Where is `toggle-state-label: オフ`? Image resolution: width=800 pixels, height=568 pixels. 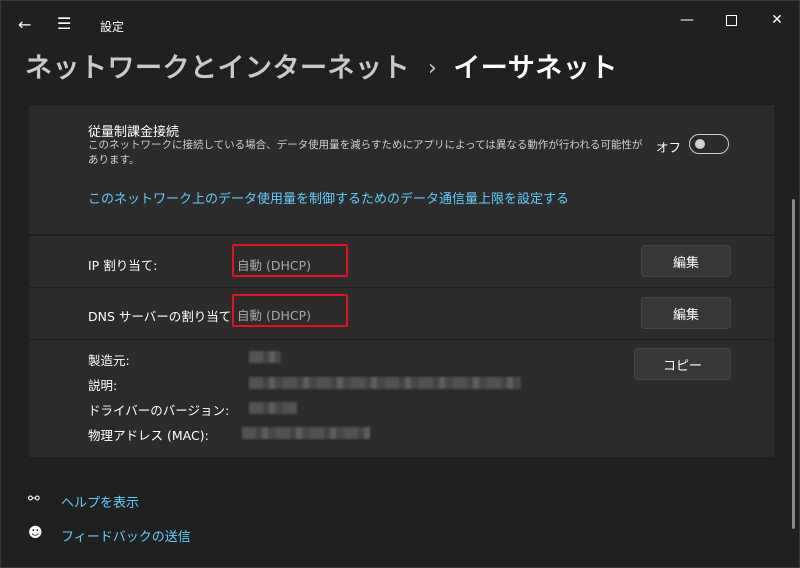
toggle-state-label: オフ is located at coordinates (669, 147).